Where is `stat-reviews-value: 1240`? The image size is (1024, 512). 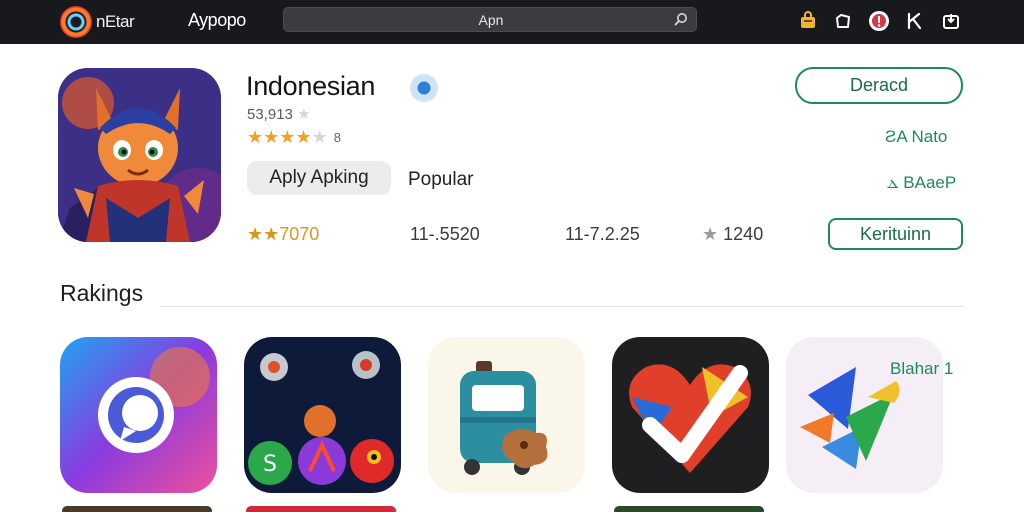
stat-reviews-value: 1240 is located at coordinates (743, 234).